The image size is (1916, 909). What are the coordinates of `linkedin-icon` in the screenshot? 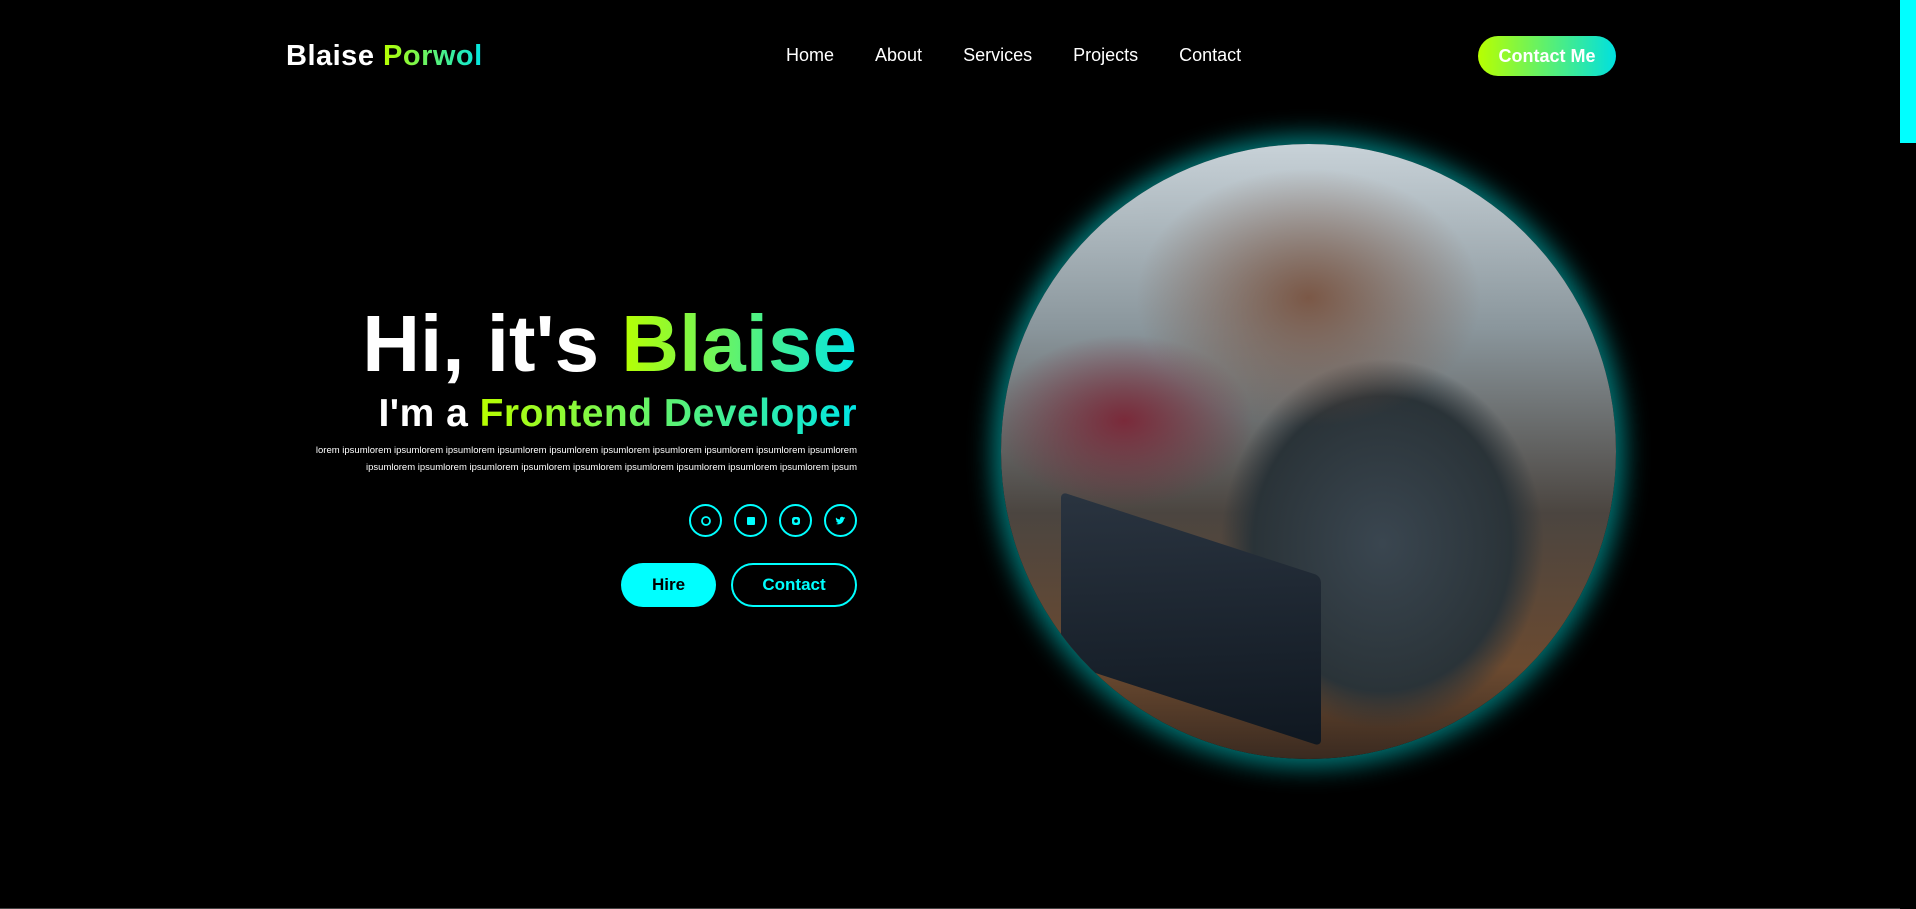 It's located at (750, 520).